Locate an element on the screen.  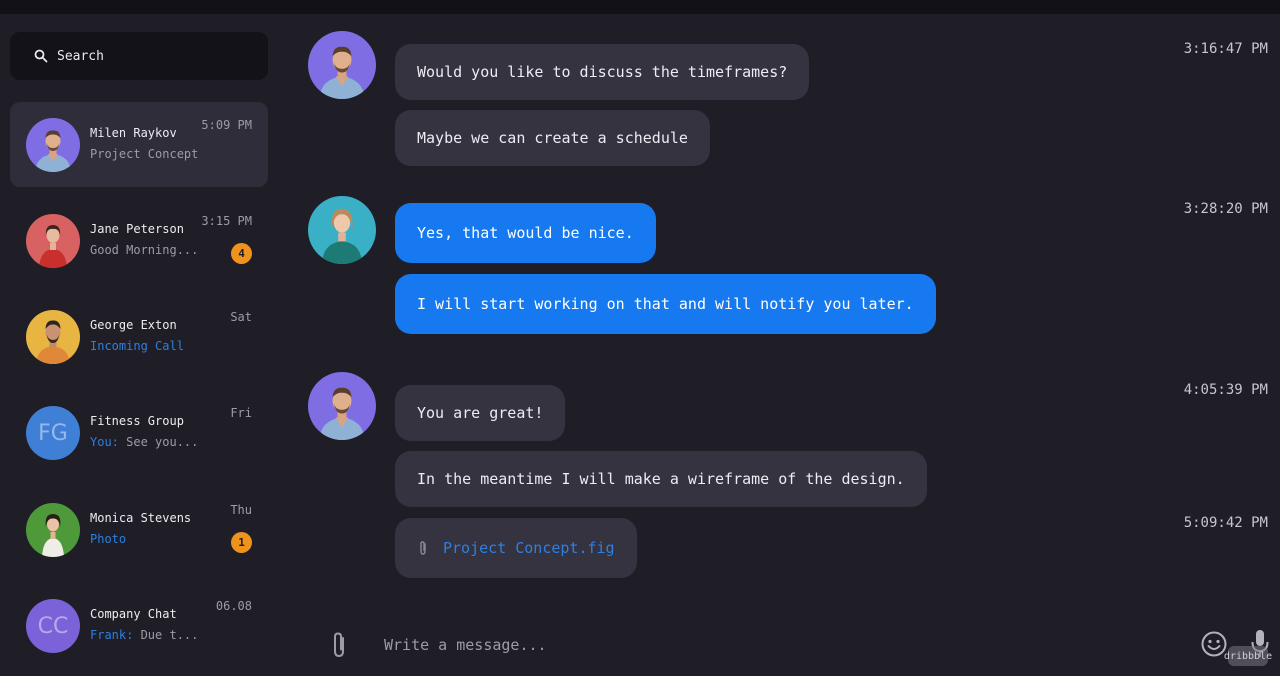
chat-preview: Photo is located at coordinates (108, 539).